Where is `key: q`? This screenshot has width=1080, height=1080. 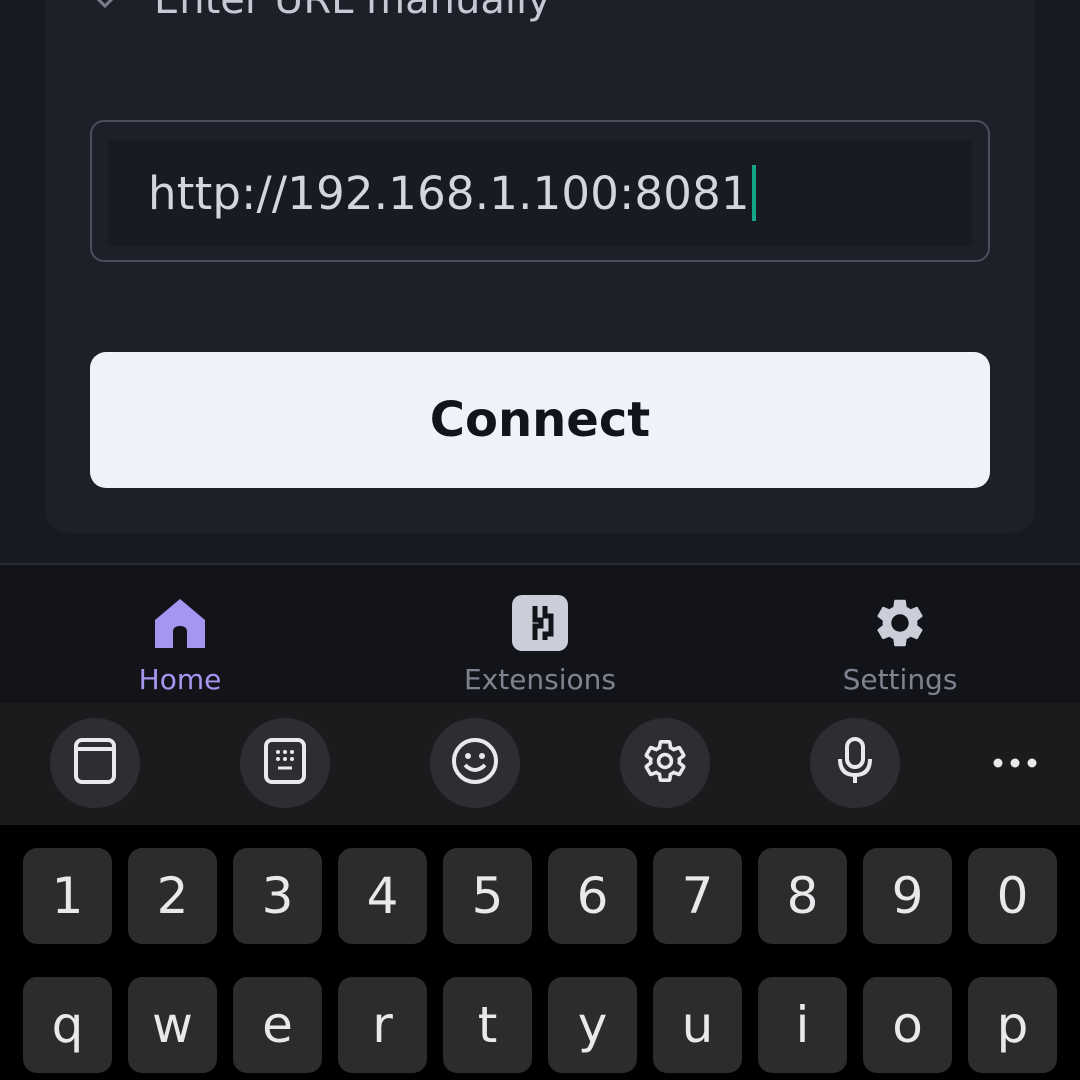
key: q is located at coordinates (67, 1025).